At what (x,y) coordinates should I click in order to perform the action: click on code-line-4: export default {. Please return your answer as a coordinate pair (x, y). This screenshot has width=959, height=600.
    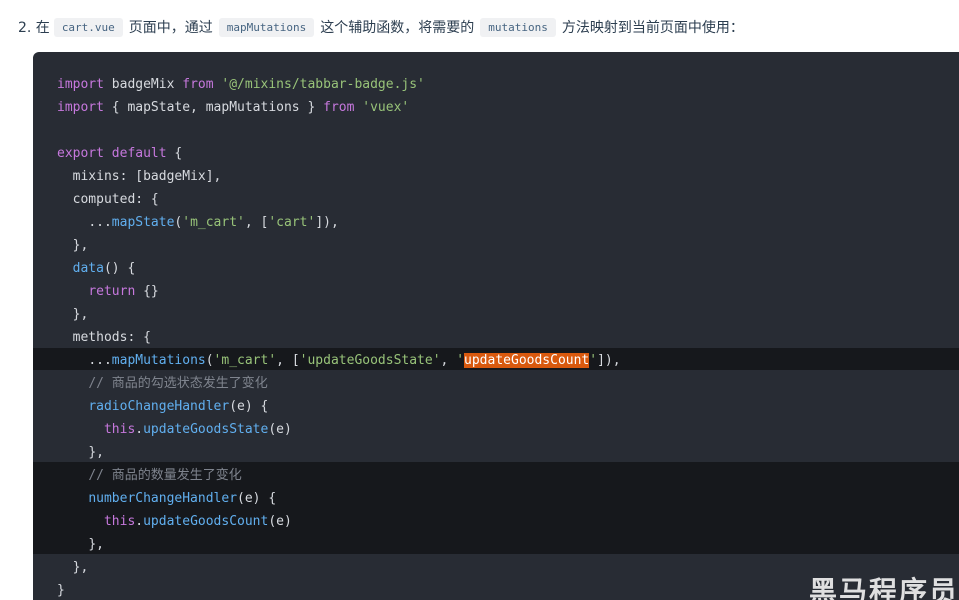
    Looking at the image, I should click on (120, 153).